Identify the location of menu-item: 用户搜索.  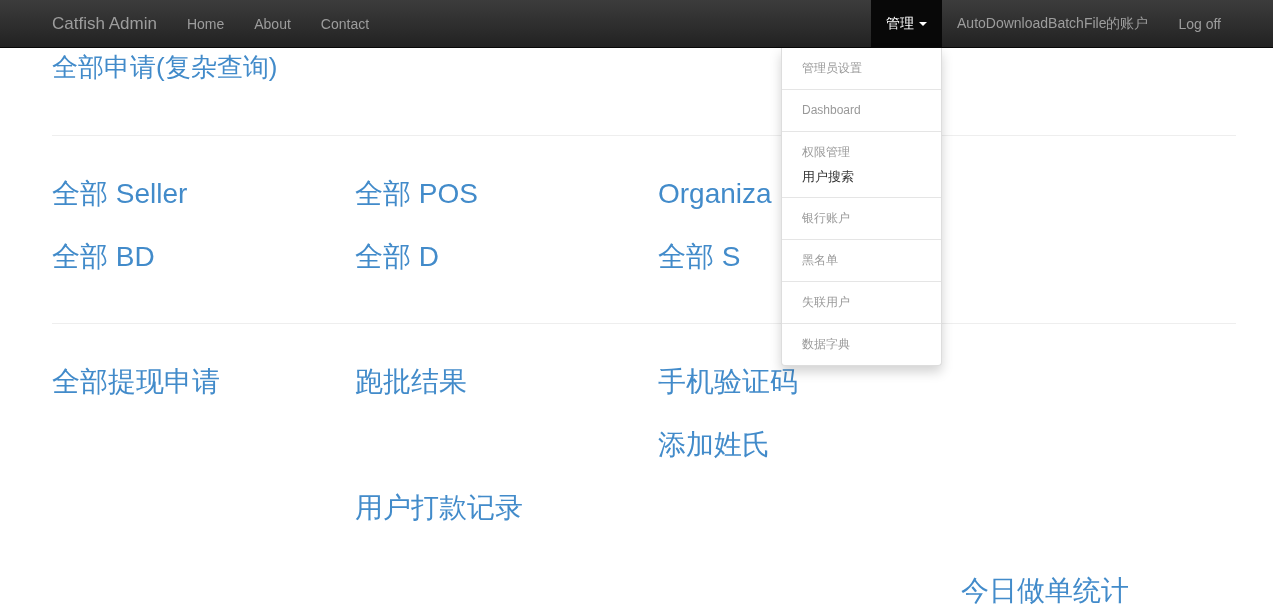
(828, 176).